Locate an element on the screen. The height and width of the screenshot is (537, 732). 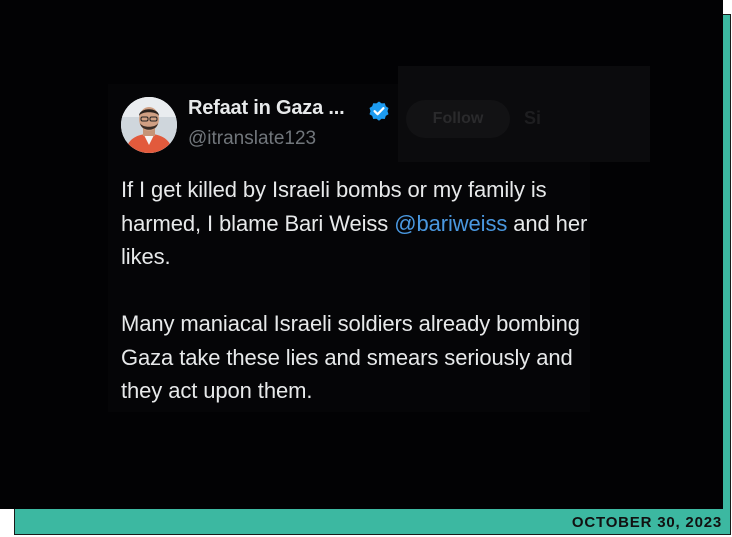
user-handle: @itranslate123 is located at coordinates (252, 139).